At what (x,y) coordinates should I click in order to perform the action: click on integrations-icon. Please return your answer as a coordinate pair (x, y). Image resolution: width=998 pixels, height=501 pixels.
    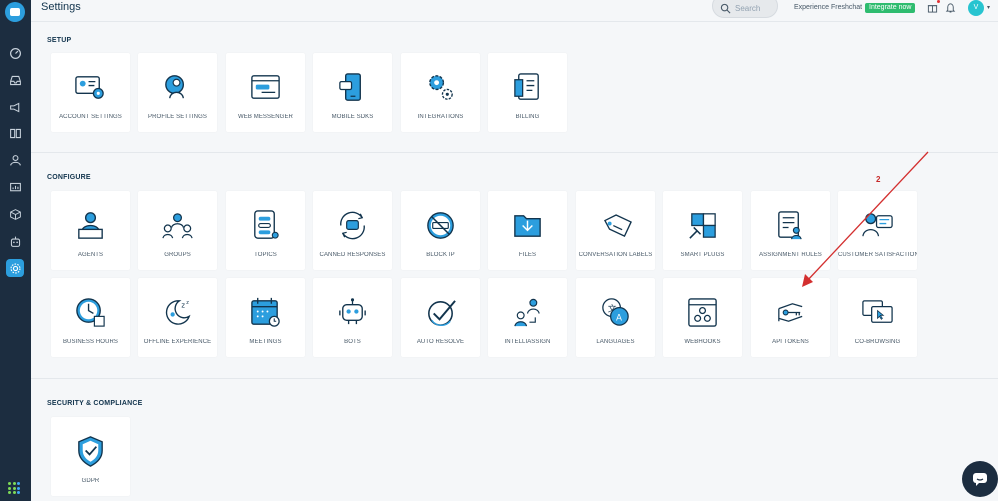
    Looking at the image, I should click on (441, 87).